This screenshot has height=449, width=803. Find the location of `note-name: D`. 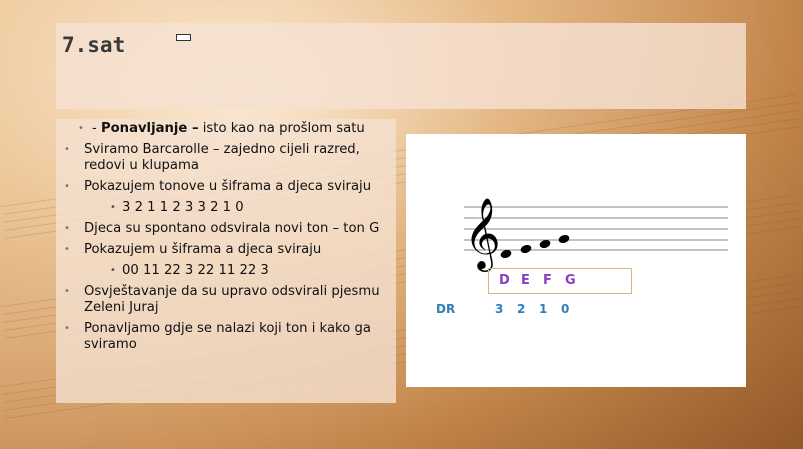

note-name: D is located at coordinates (504, 280).